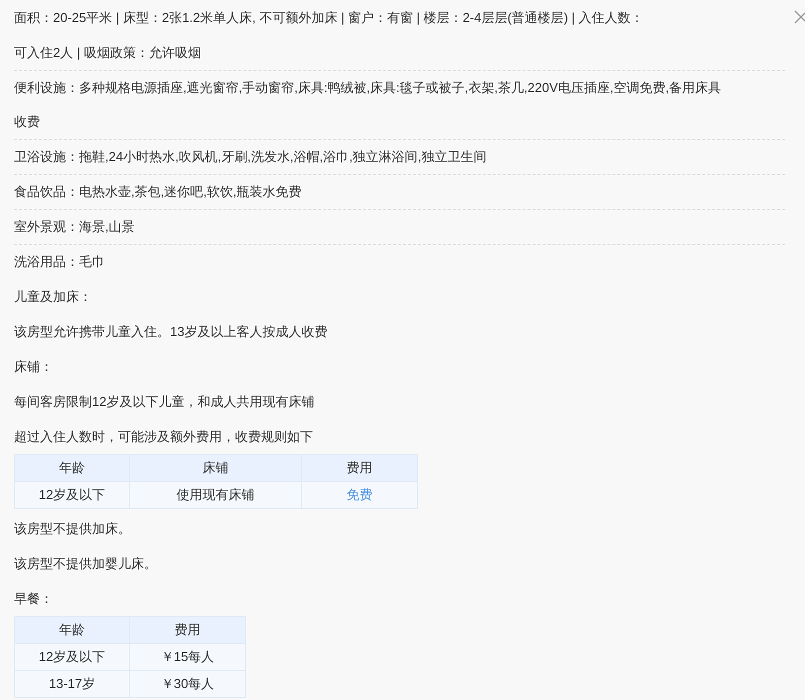  What do you see at coordinates (33, 366) in the screenshot?
I see `info-text: 床铺：` at bounding box center [33, 366].